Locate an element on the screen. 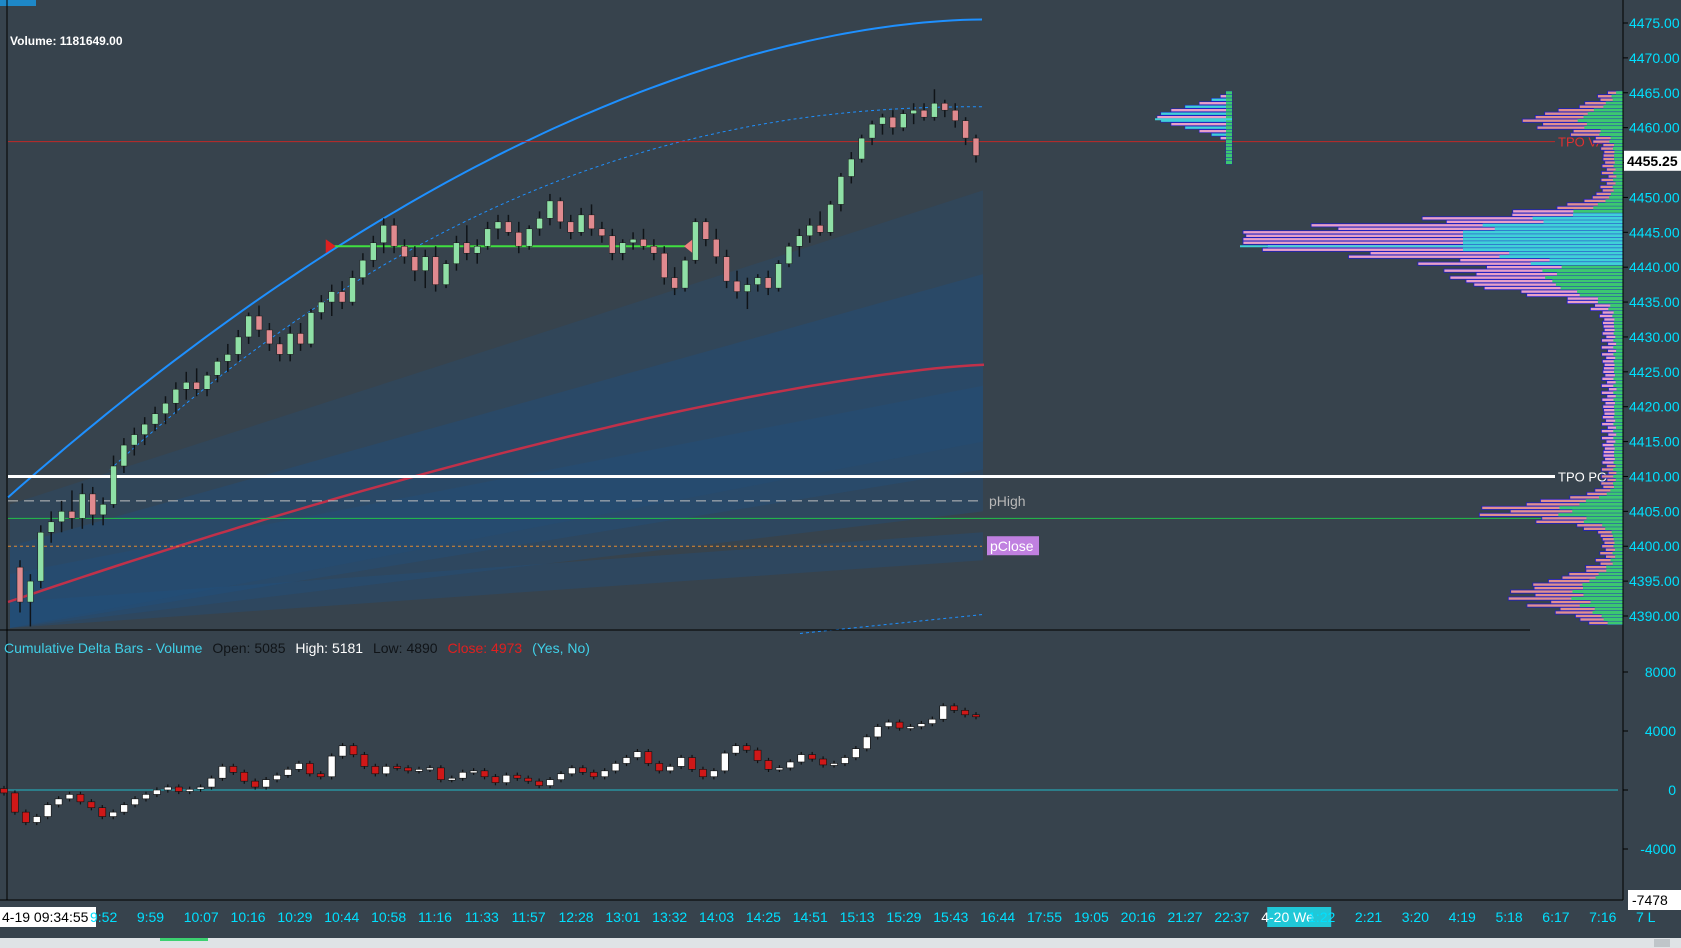 Image resolution: width=1681 pixels, height=948 pixels. scroll-right-button is located at coordinates (1662, 943).